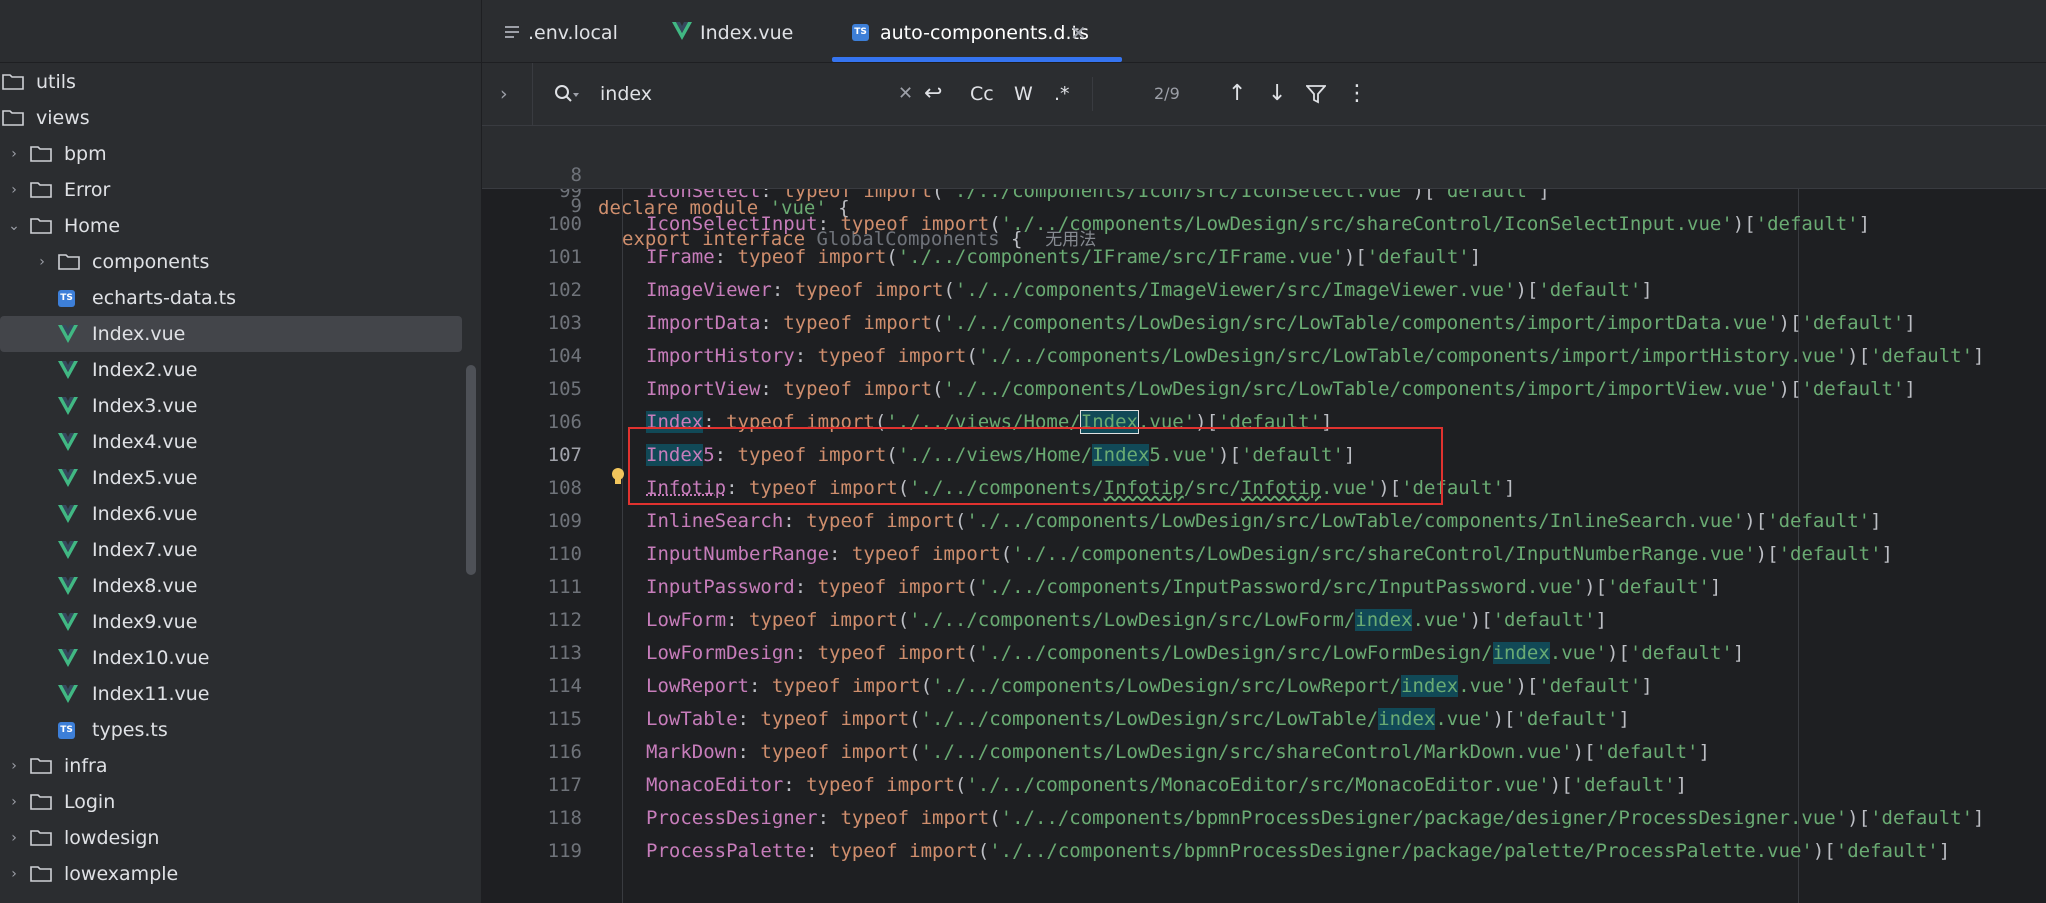 This screenshot has height=903, width=2046. I want to click on sticky-line: 8 declare module 'vue' {, so click(710, 191).